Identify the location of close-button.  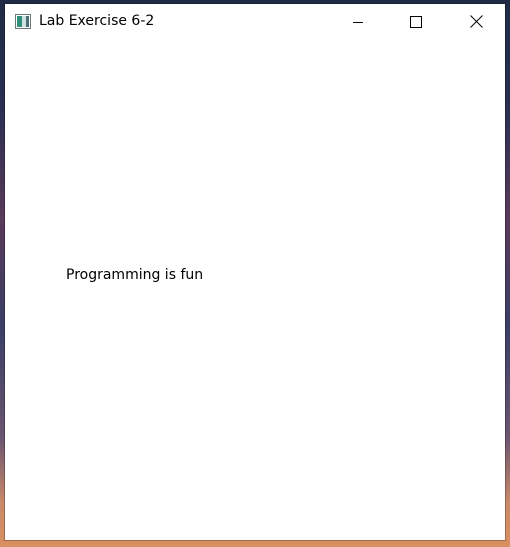
(476, 22).